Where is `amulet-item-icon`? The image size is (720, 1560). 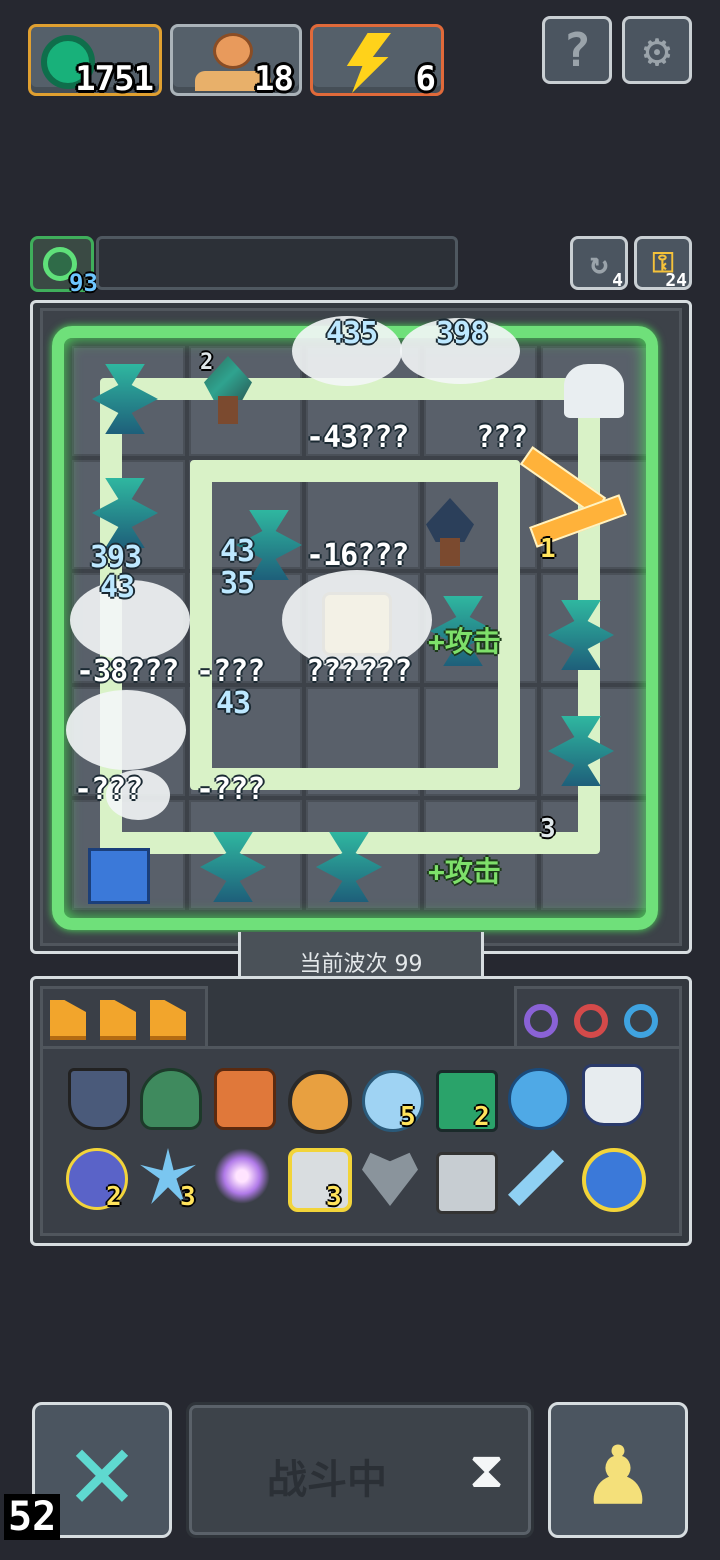 amulet-item-icon is located at coordinates (320, 1102).